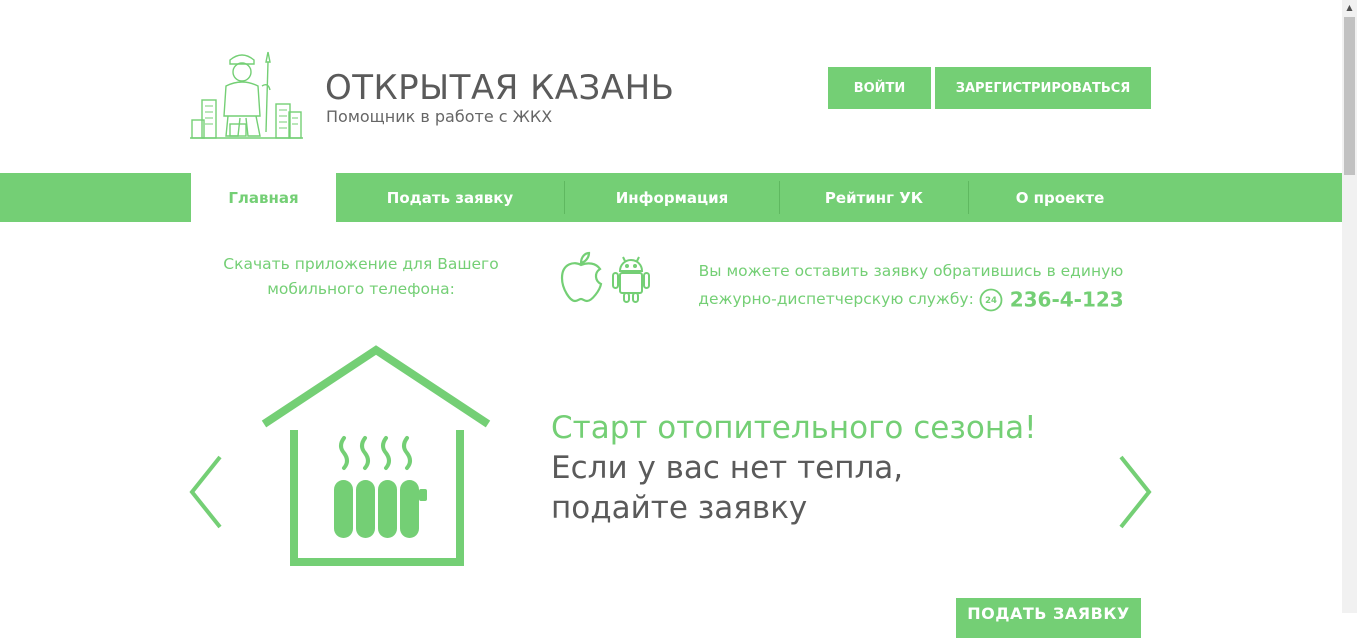 The width and height of the screenshot is (1357, 638). Describe the element at coordinates (206, 492) in the screenshot. I see `slider-prev-arrow` at that location.